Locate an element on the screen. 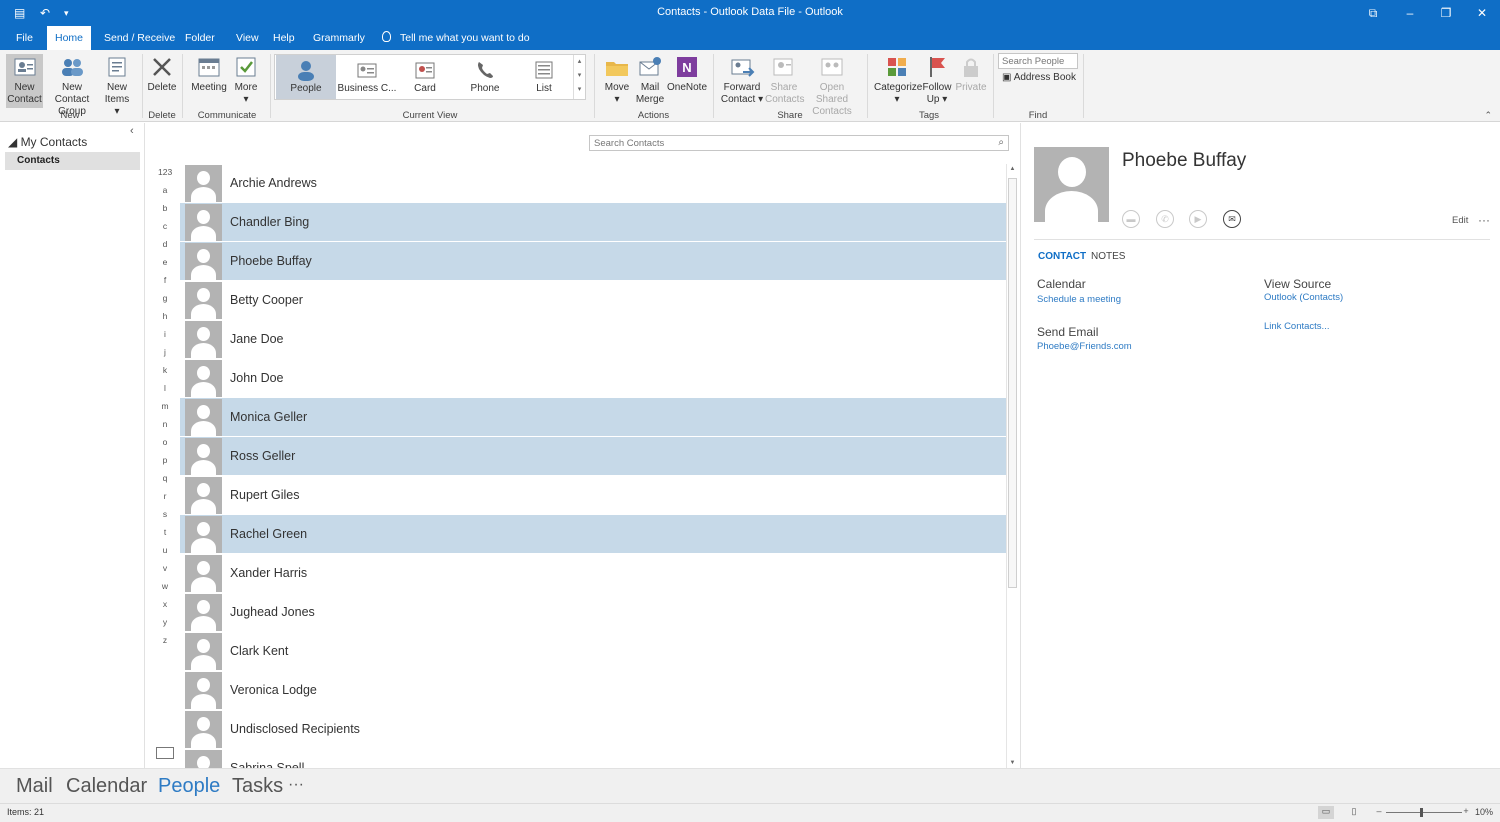 The image size is (1500, 822). mail-merge-button: Mail Merge is located at coordinates (650, 80).